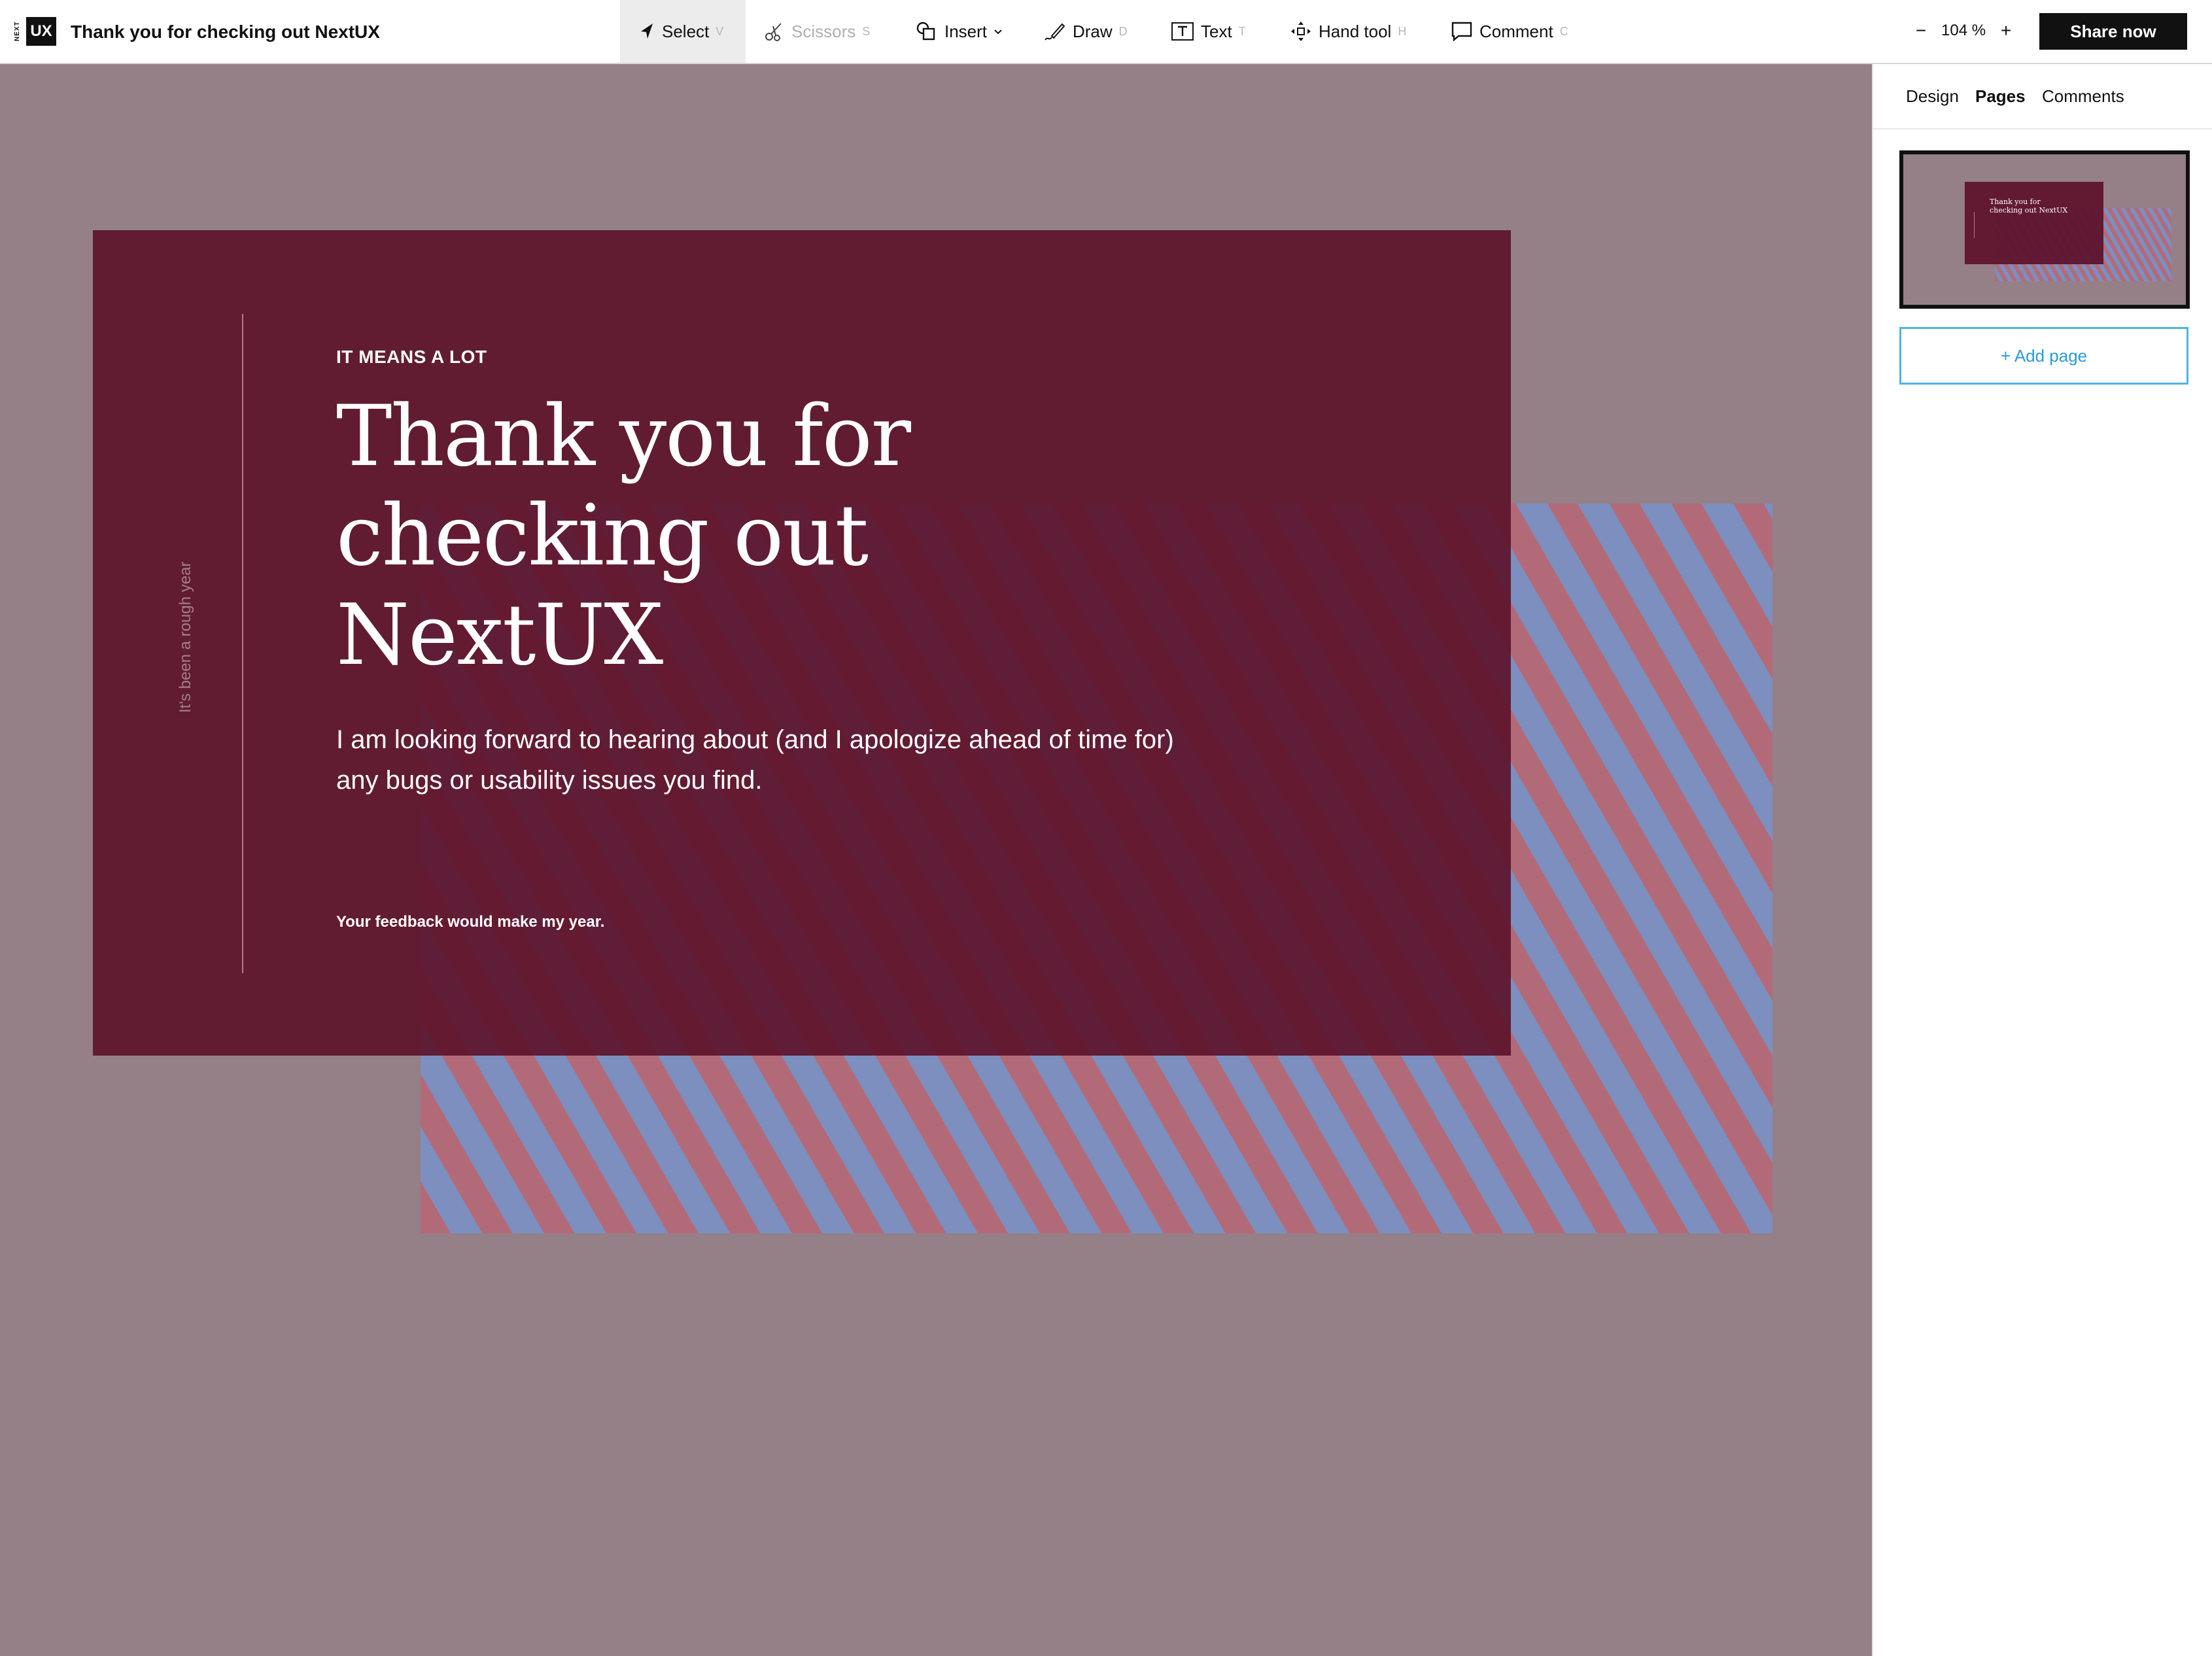 Image resolution: width=2212 pixels, height=1656 pixels. I want to click on tool-comment-label: Comment, so click(1516, 31).